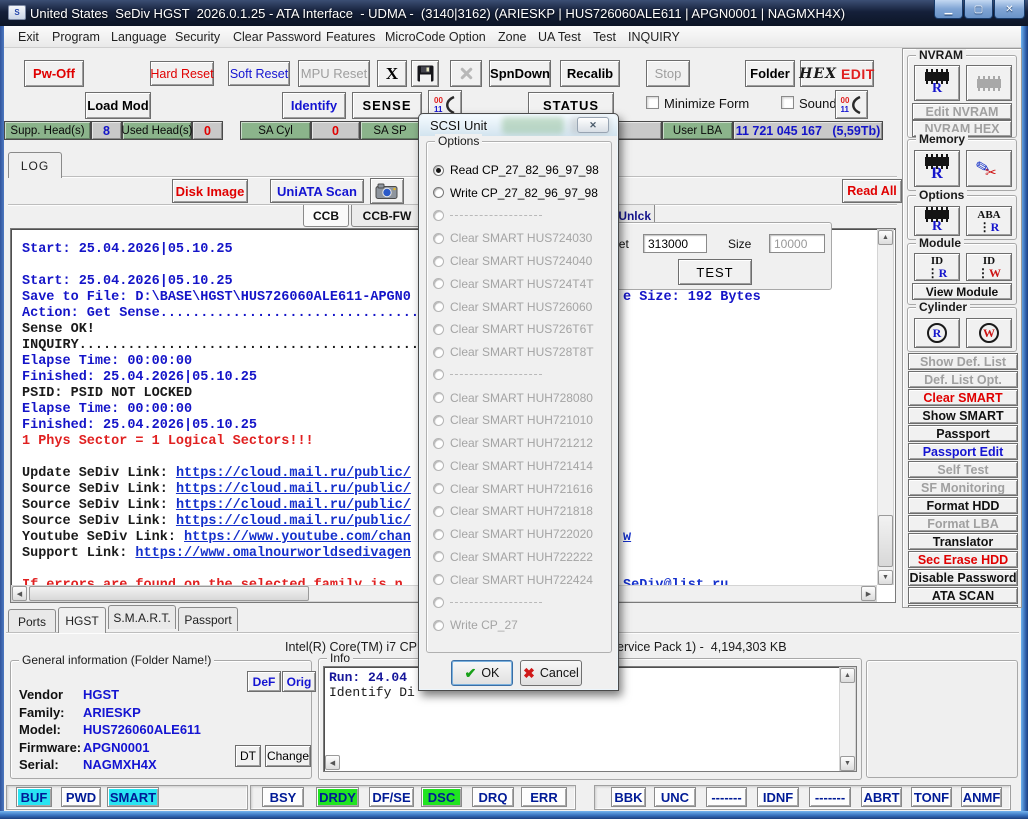 This screenshot has height=819, width=1028. What do you see at coordinates (989, 221) in the screenshot?
I see `options-aba-button: ABA ⋮R` at bounding box center [989, 221].